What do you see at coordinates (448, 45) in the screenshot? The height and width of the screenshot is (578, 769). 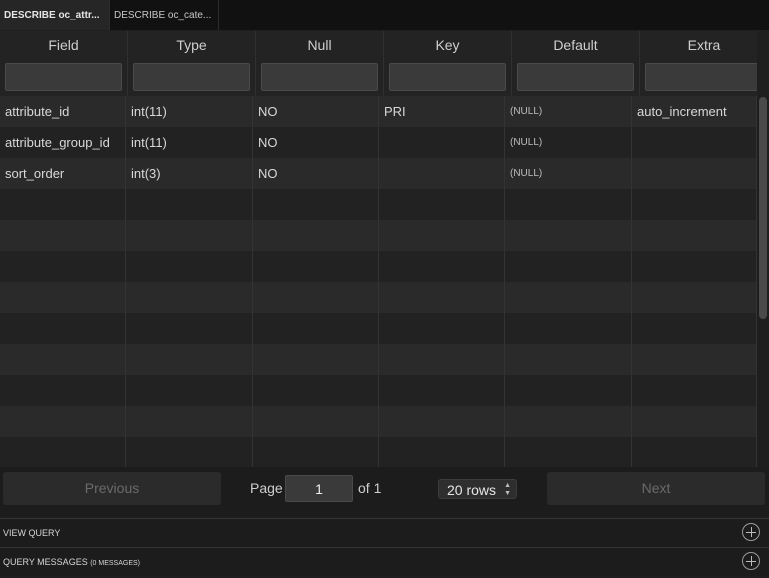 I see `column-header-key: Key` at bounding box center [448, 45].